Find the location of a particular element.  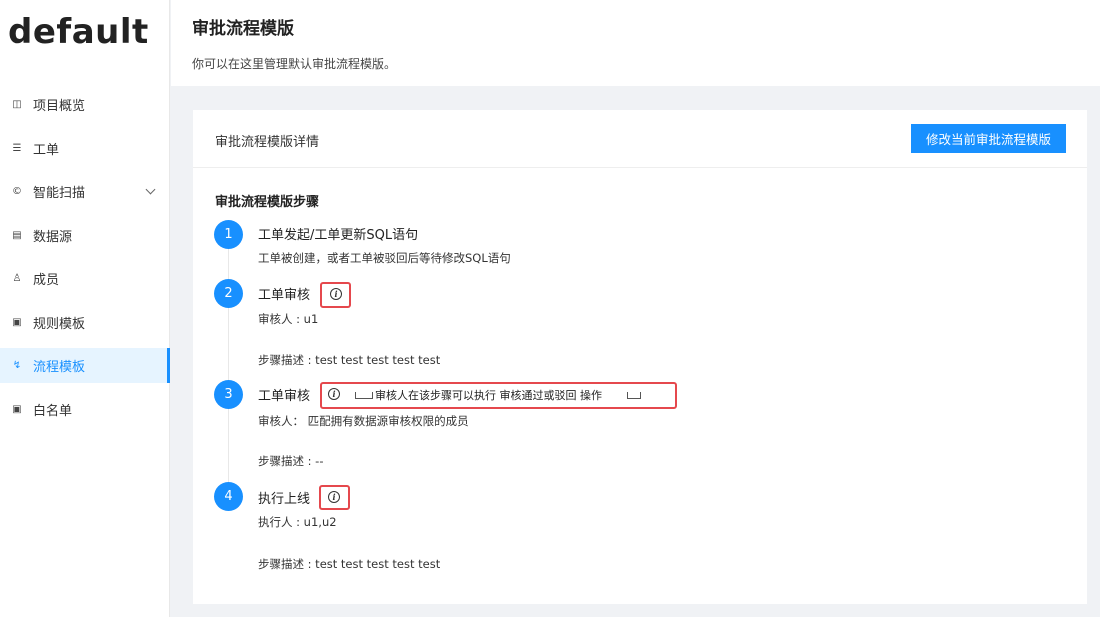

step-number: 3 is located at coordinates (228, 394).